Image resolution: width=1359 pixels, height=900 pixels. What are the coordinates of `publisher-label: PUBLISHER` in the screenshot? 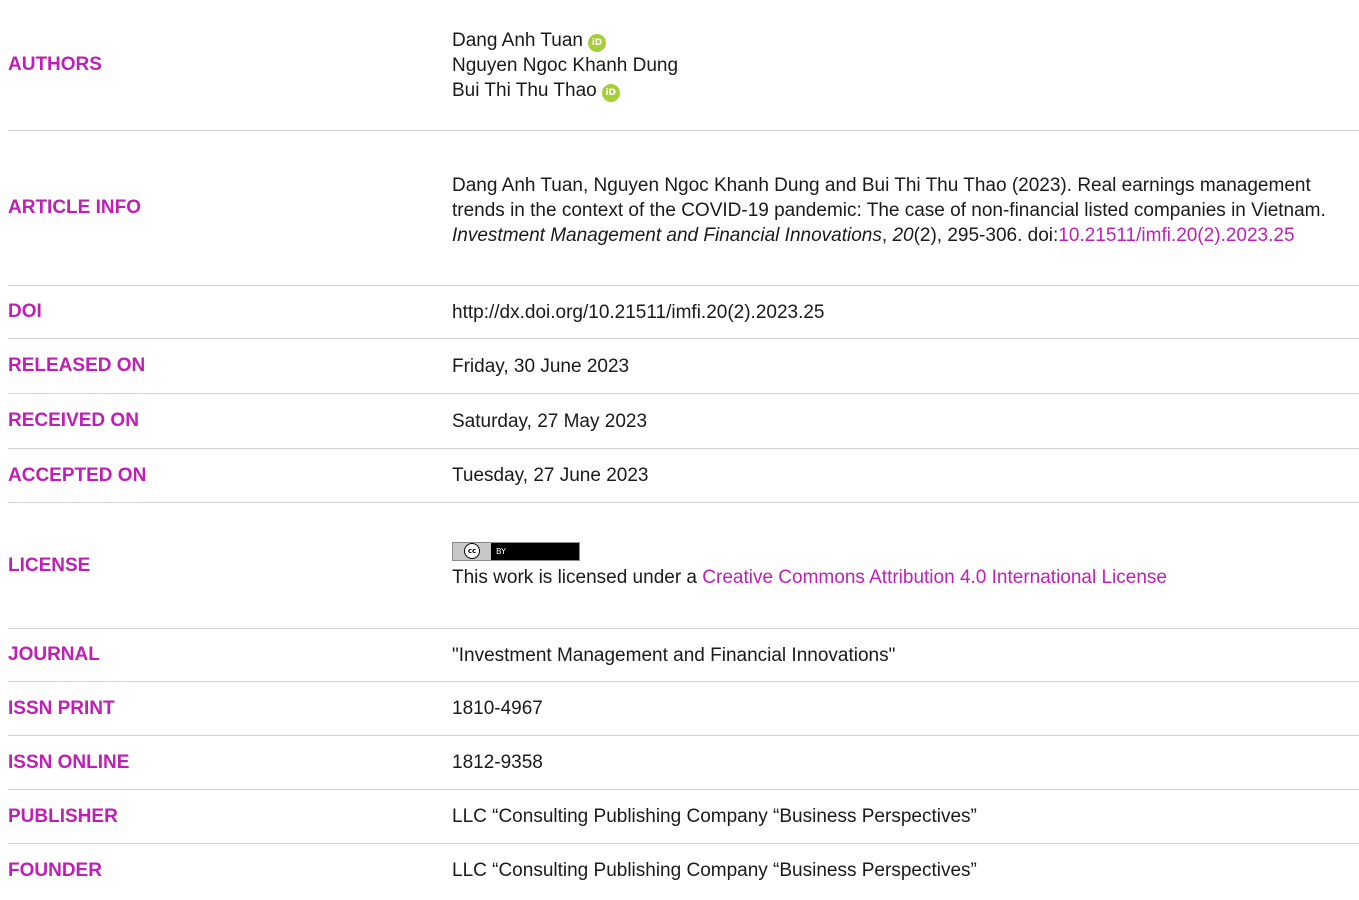 It's located at (63, 816).